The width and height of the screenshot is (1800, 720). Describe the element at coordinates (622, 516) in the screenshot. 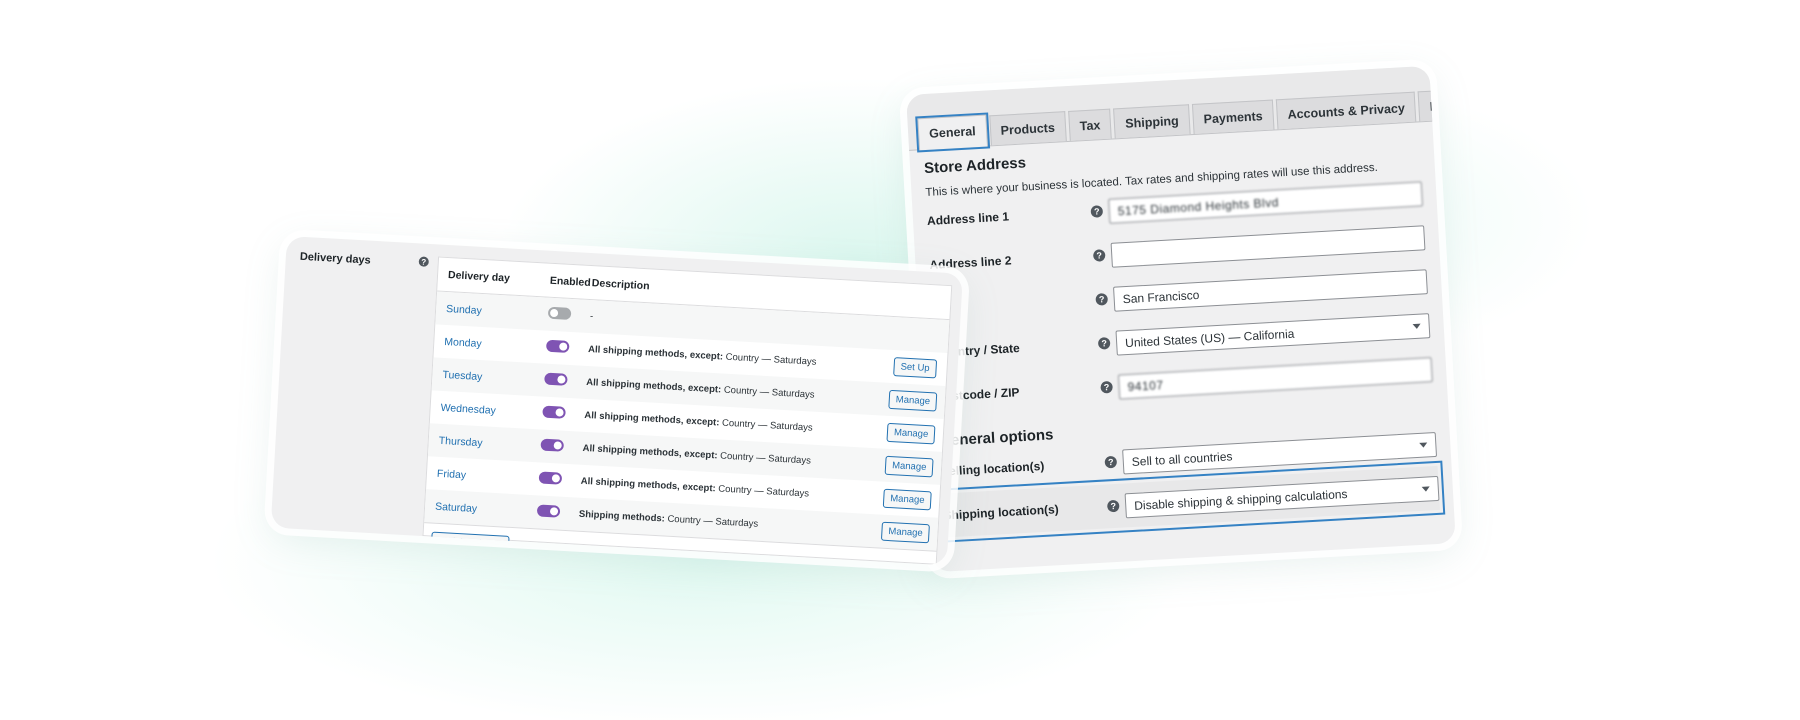

I see `description-bold: Shipping methods:` at that location.